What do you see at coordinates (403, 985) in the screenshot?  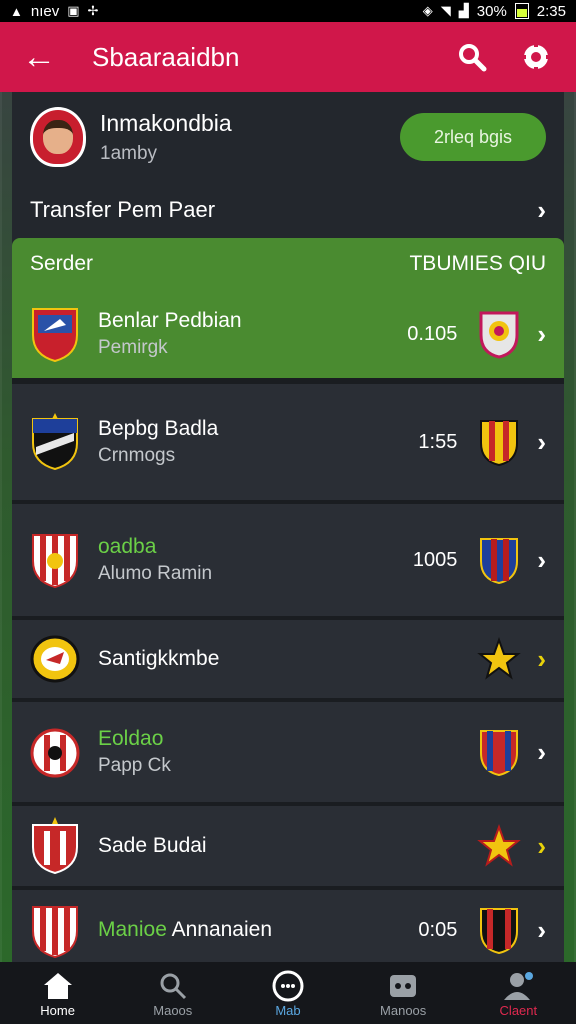 I see `gamepad-icon` at bounding box center [403, 985].